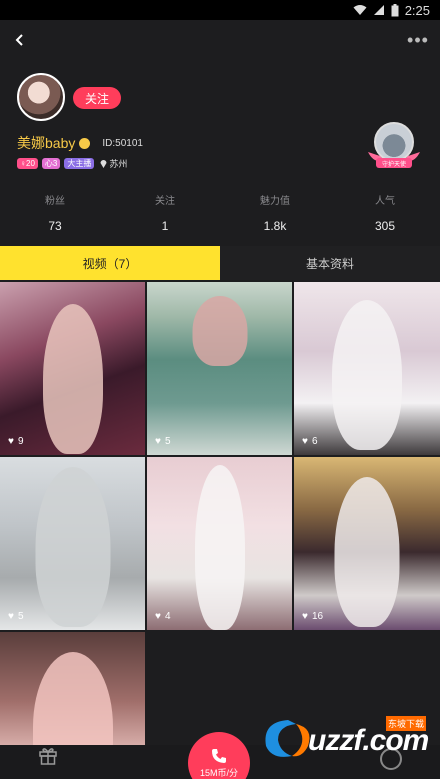 The height and width of the screenshot is (779, 440). What do you see at coordinates (41, 97) in the screenshot?
I see `avatar` at bounding box center [41, 97].